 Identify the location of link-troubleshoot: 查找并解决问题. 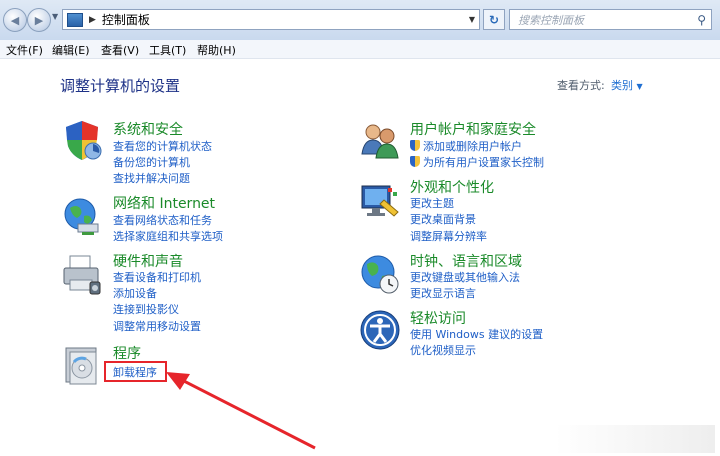
(151, 178).